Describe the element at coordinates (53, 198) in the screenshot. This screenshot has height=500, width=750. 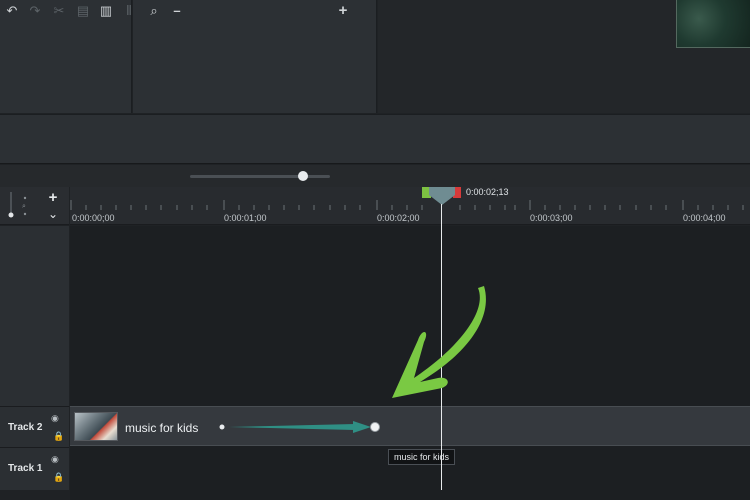
I see `add-track-button: +` at that location.